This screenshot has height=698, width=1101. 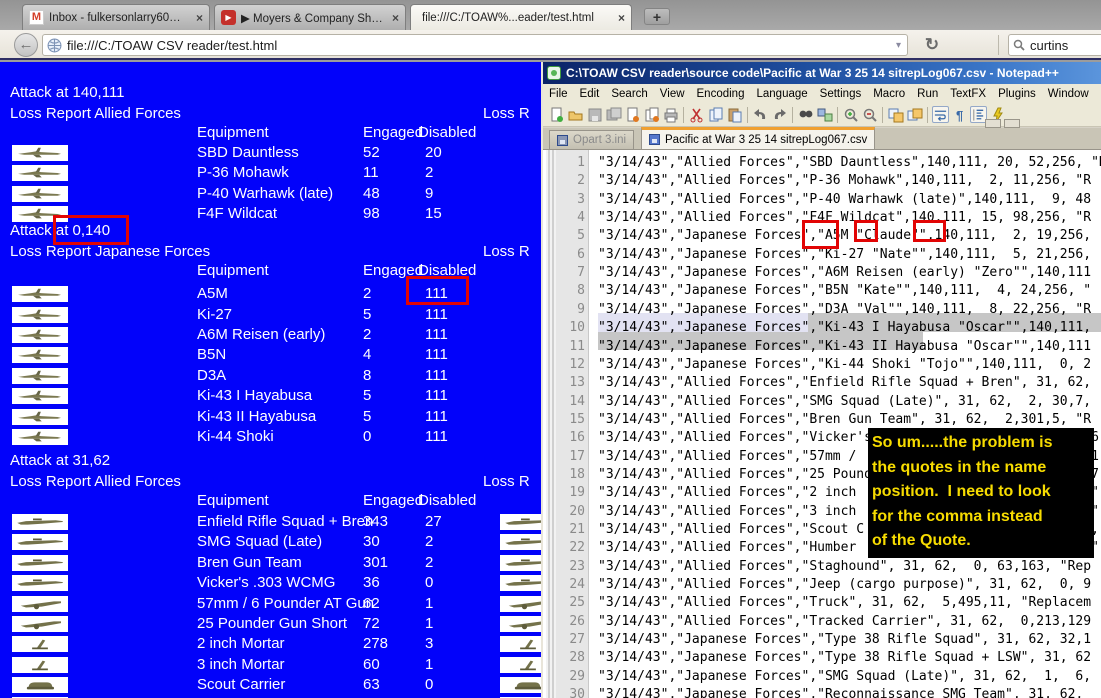 I want to click on word-wrap-icon, so click(x=940, y=114).